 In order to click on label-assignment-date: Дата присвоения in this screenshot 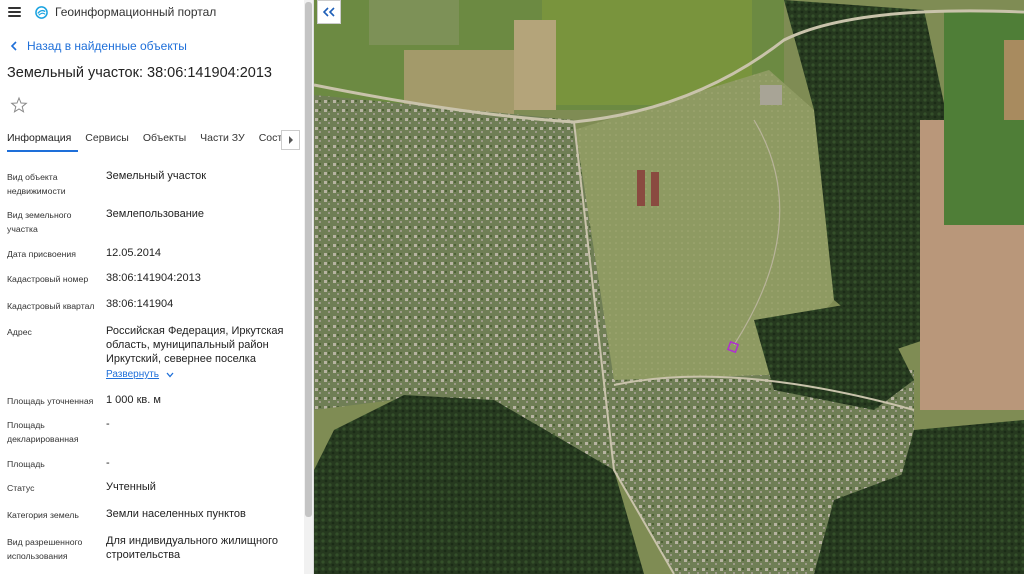, I will do `click(41, 254)`.